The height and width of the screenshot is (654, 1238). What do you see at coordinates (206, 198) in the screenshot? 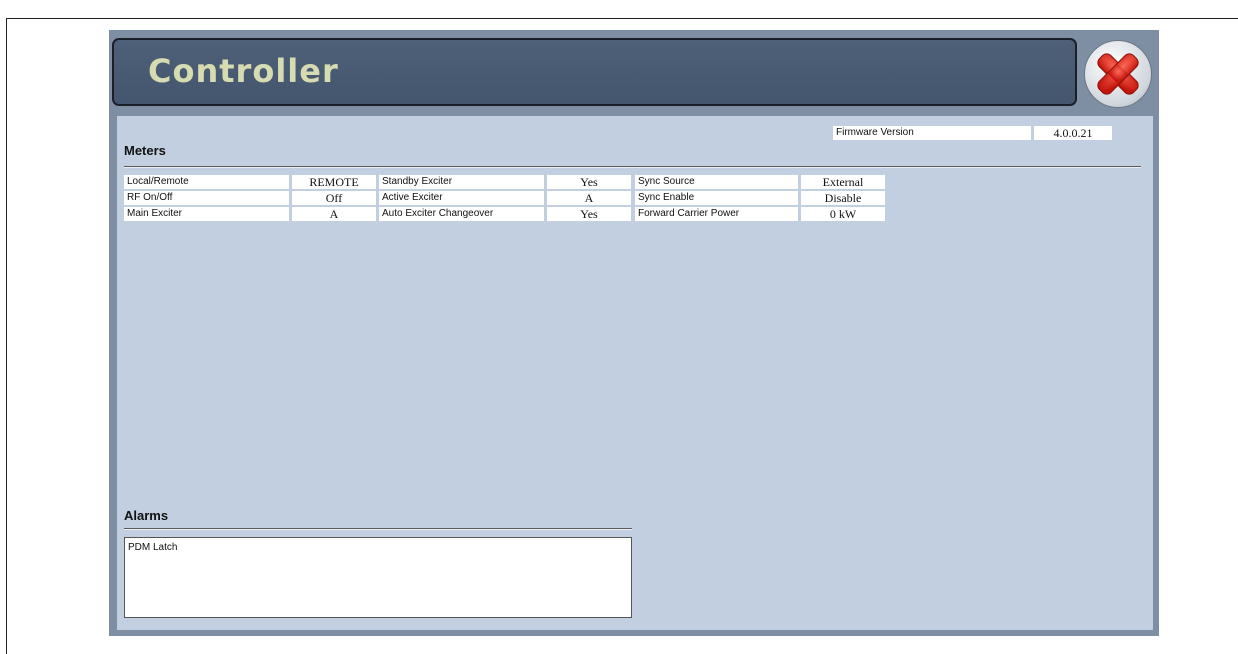
I see `meter-label-rf-on-off: RF On/Off` at bounding box center [206, 198].